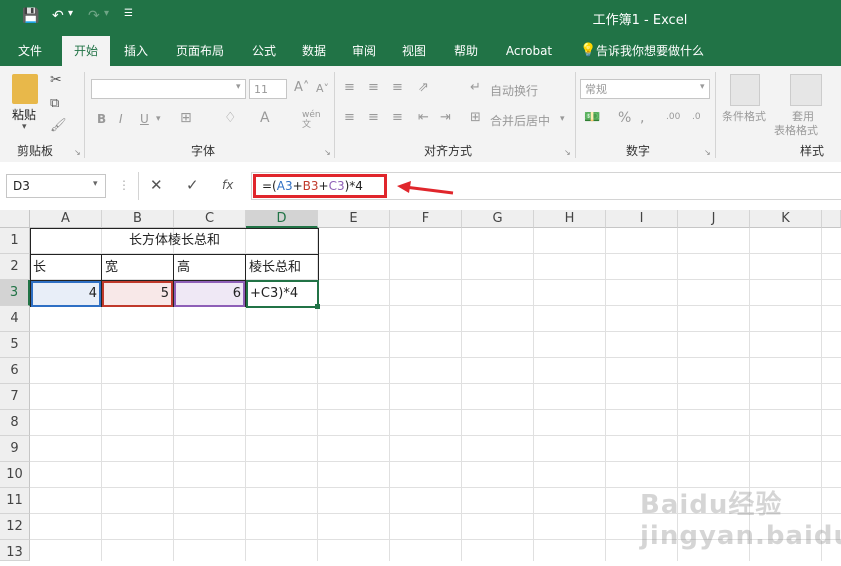 The image size is (841, 566). What do you see at coordinates (282, 294) in the screenshot?
I see `cell-d3-active: +C3)*4` at bounding box center [282, 294].